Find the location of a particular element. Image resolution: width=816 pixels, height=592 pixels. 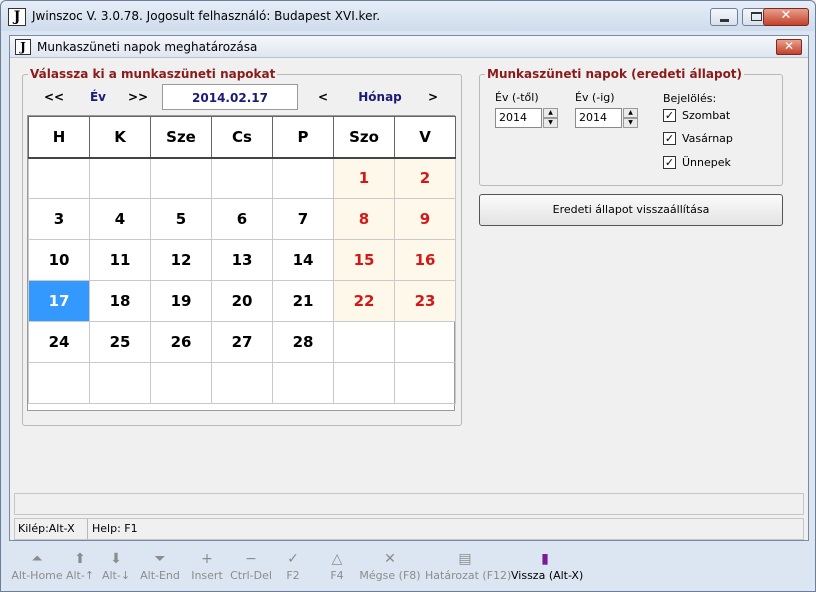

year-from-spinner: 2014 ▲ ▼ is located at coordinates (526, 118).